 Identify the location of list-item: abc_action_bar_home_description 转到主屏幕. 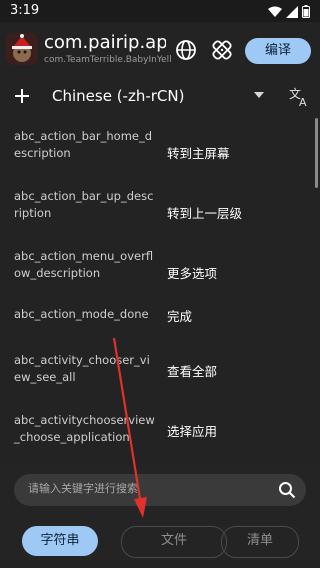
(160, 151).